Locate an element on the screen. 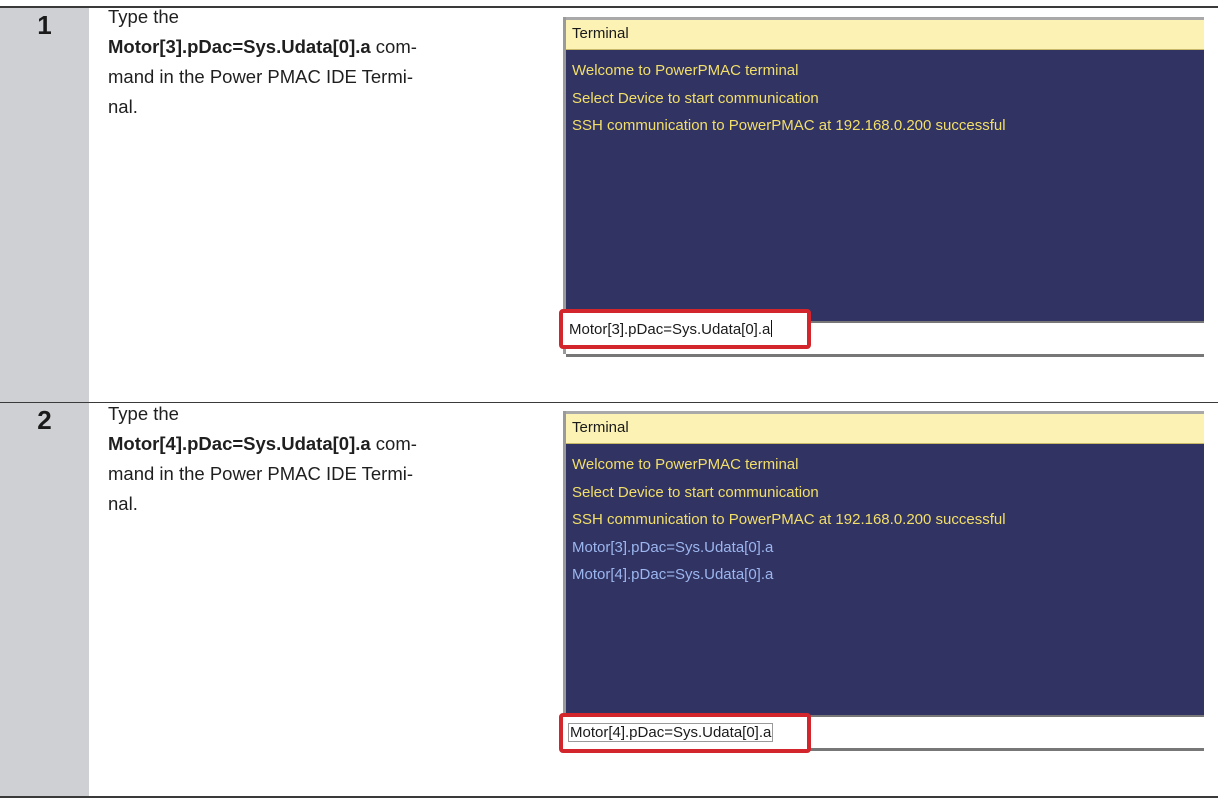 The width and height of the screenshot is (1218, 798). input-value-wrap: Motor[3].pDac=Sys.Udata[0].a is located at coordinates (671, 329).